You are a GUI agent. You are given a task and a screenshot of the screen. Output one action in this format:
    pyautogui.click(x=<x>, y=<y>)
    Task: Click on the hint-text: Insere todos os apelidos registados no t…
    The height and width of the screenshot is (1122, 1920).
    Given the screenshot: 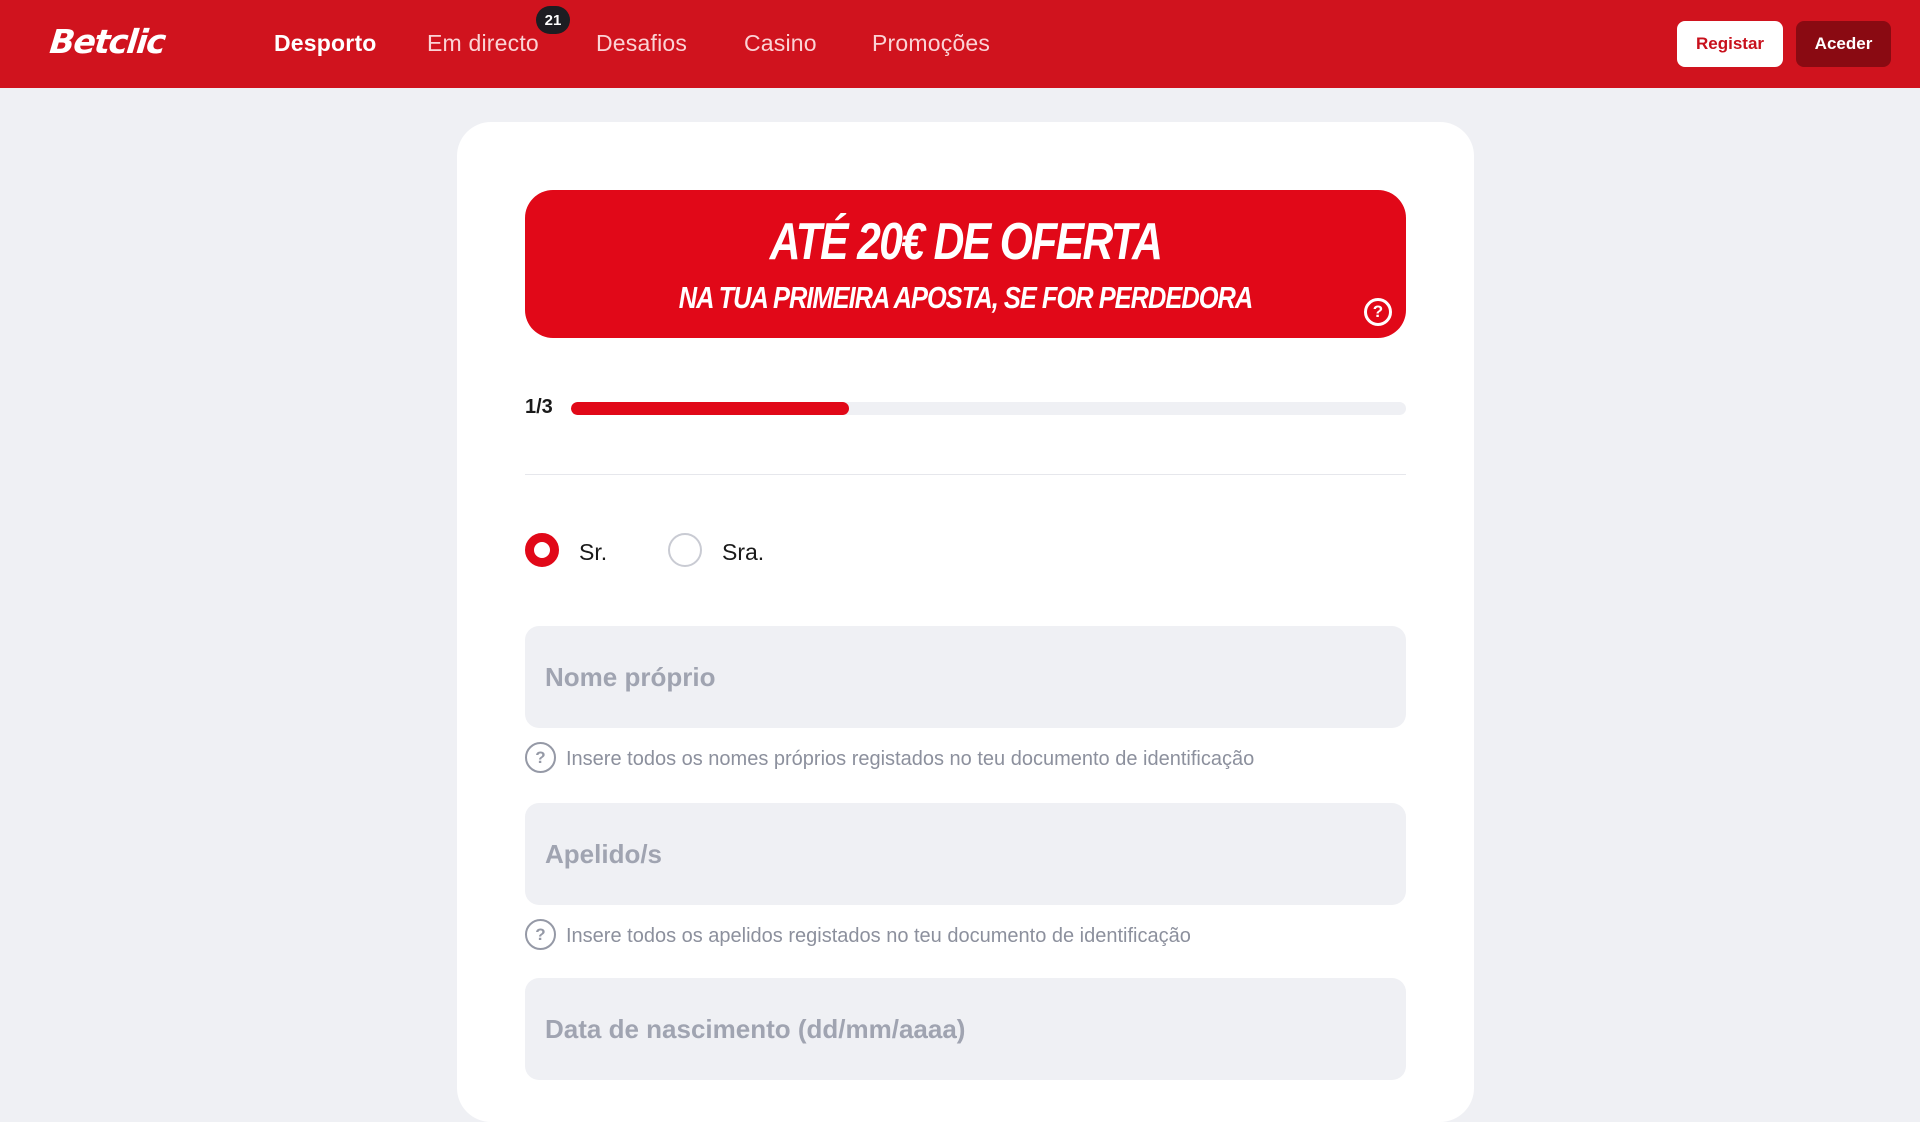 What is the action you would take?
    pyautogui.click(x=878, y=936)
    